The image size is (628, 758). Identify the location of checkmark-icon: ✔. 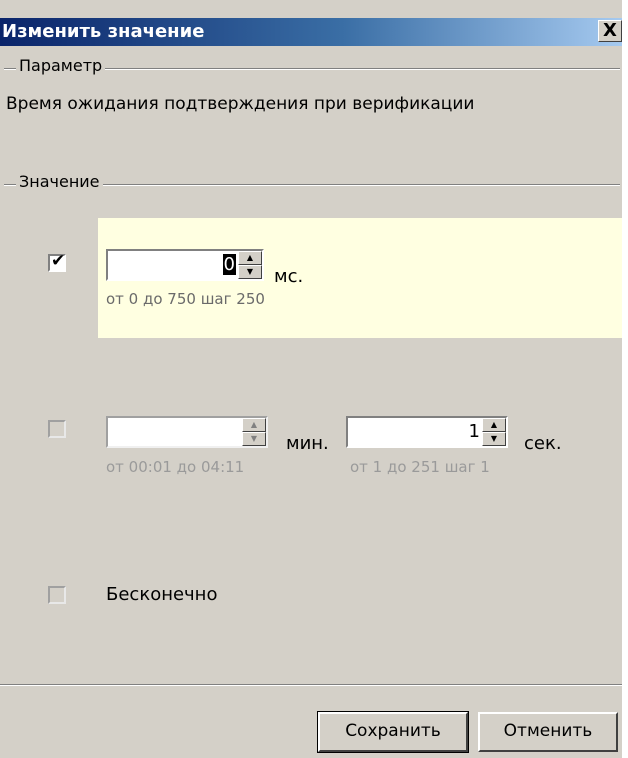
(58, 261).